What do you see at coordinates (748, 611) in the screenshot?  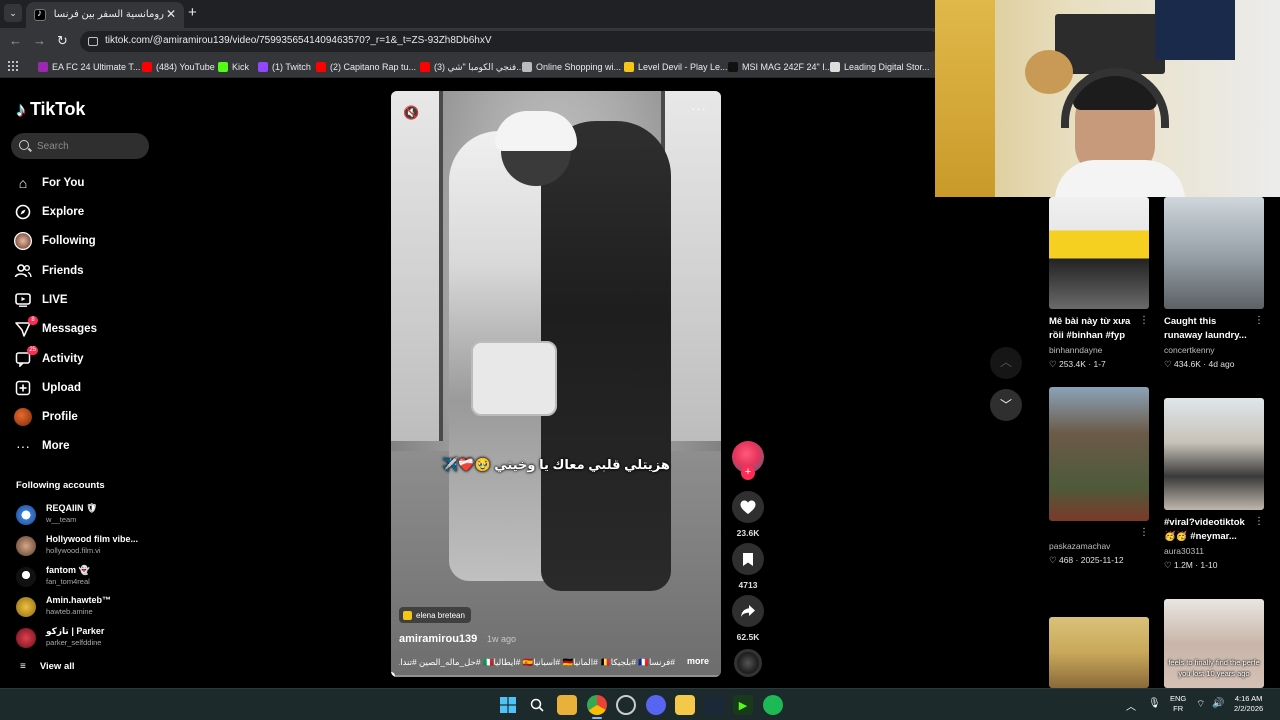 I see `share-button` at bounding box center [748, 611].